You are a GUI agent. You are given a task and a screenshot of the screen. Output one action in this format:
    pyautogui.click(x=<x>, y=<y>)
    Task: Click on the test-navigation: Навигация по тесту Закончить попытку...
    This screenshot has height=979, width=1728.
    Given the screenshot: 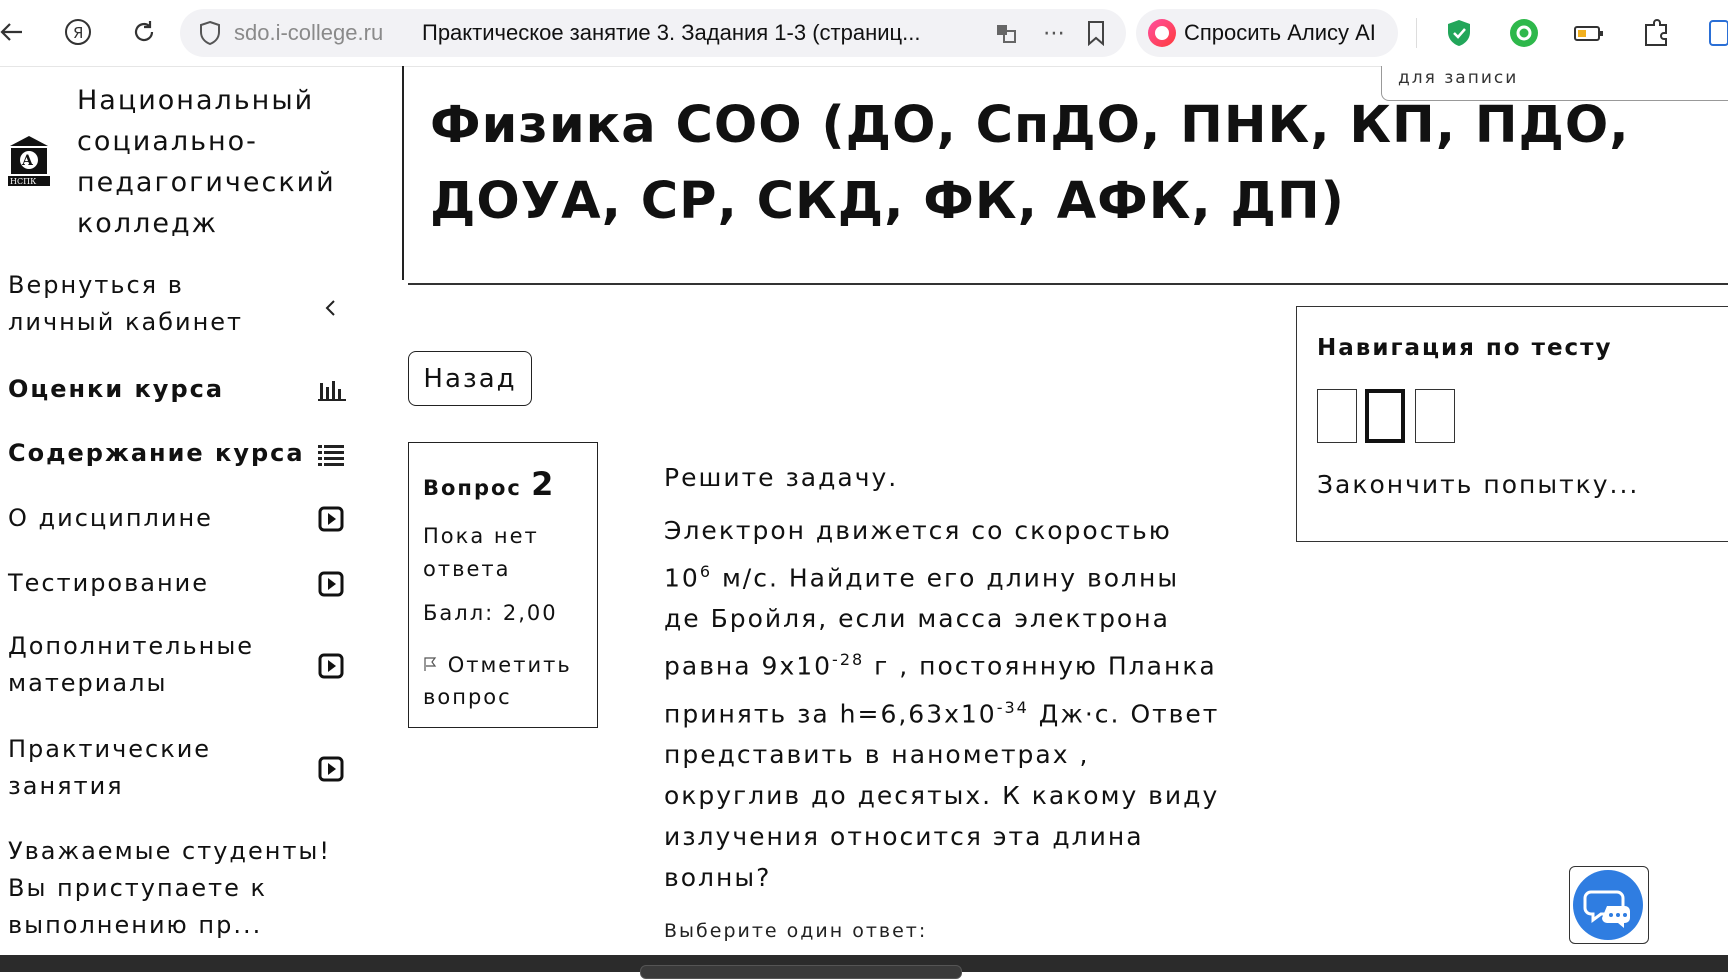 What is the action you would take?
    pyautogui.click(x=1512, y=424)
    